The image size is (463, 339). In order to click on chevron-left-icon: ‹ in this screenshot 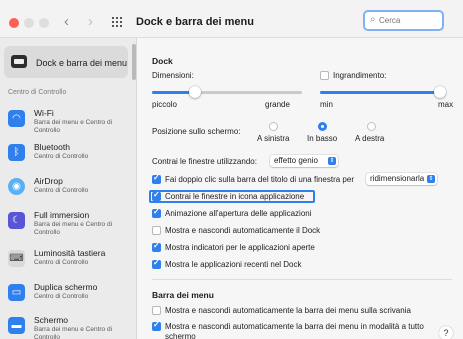, I will do `click(66, 22)`.